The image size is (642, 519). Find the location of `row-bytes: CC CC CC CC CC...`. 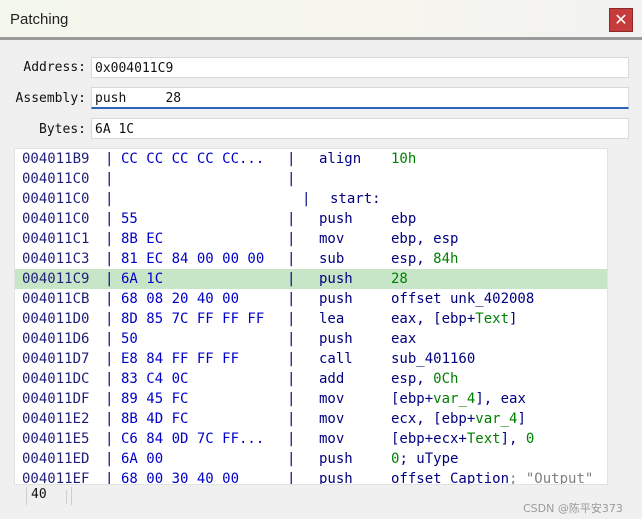

row-bytes: CC CC CC CC CC... is located at coordinates (193, 159).